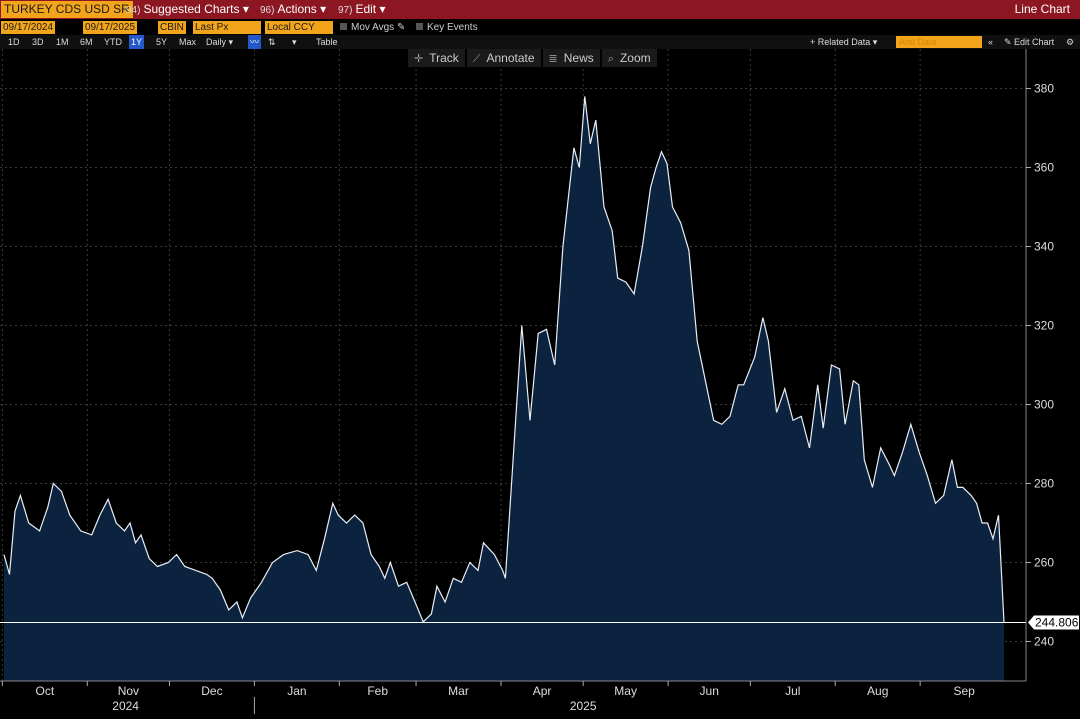 This screenshot has width=1080, height=719. What do you see at coordinates (877, 691) in the screenshot?
I see `x-tick-label: Aug` at bounding box center [877, 691].